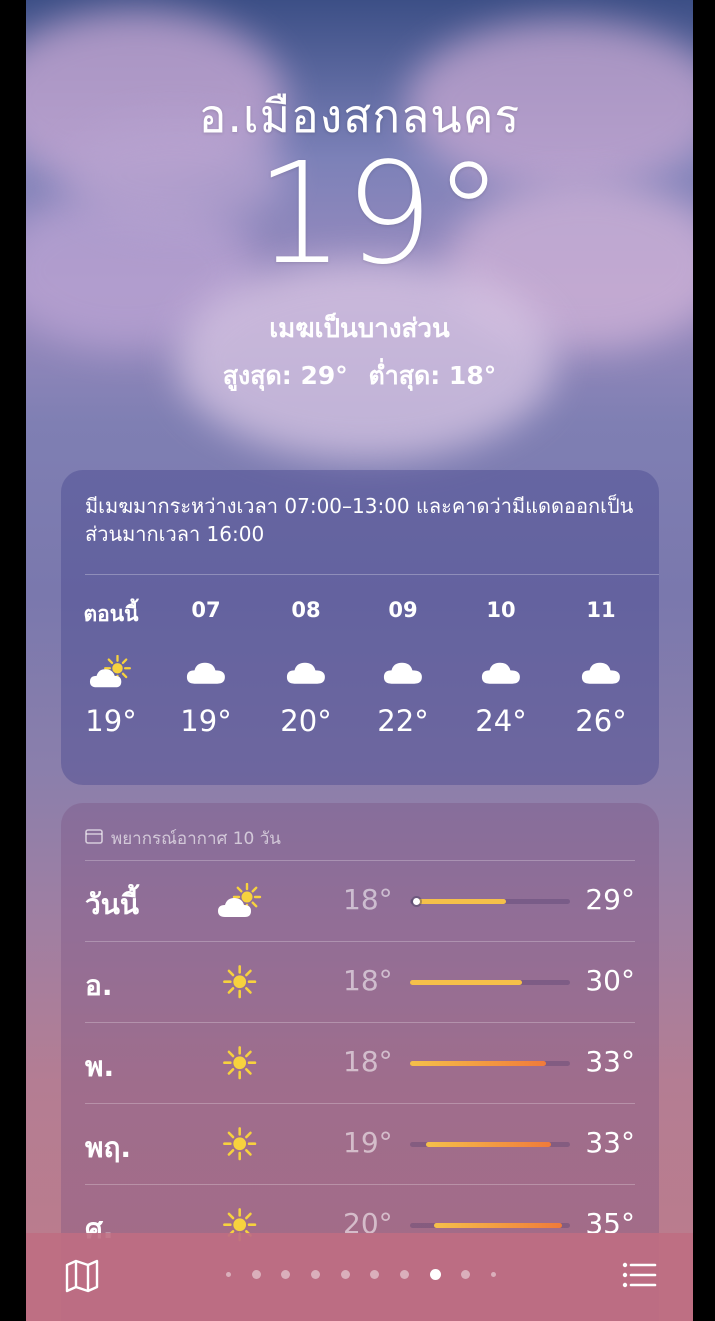  I want to click on hour-label: ตอนนี้, so click(111, 614).